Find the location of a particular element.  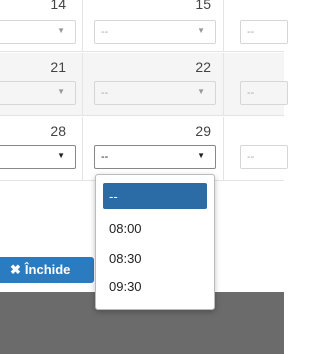

close-button: ✖ Închide is located at coordinates (47, 270).